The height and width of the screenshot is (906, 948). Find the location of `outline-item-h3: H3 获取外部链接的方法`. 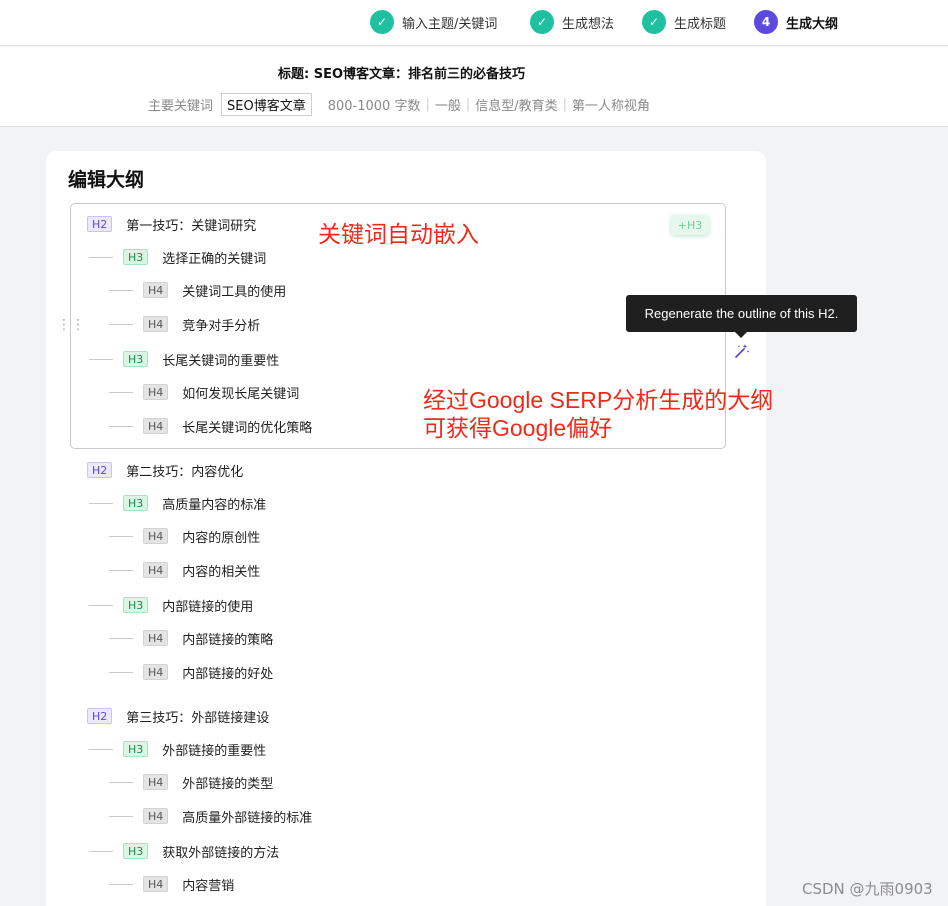

outline-item-h3: H3 获取外部链接的方法 is located at coordinates (184, 851).